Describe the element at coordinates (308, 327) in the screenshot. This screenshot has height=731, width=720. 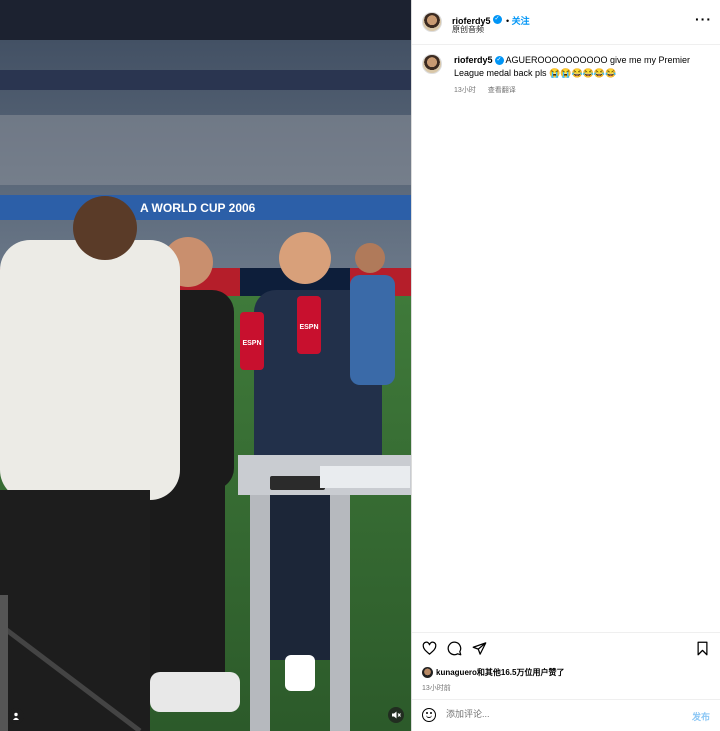
I see `mic-flag-right: ESPN` at that location.